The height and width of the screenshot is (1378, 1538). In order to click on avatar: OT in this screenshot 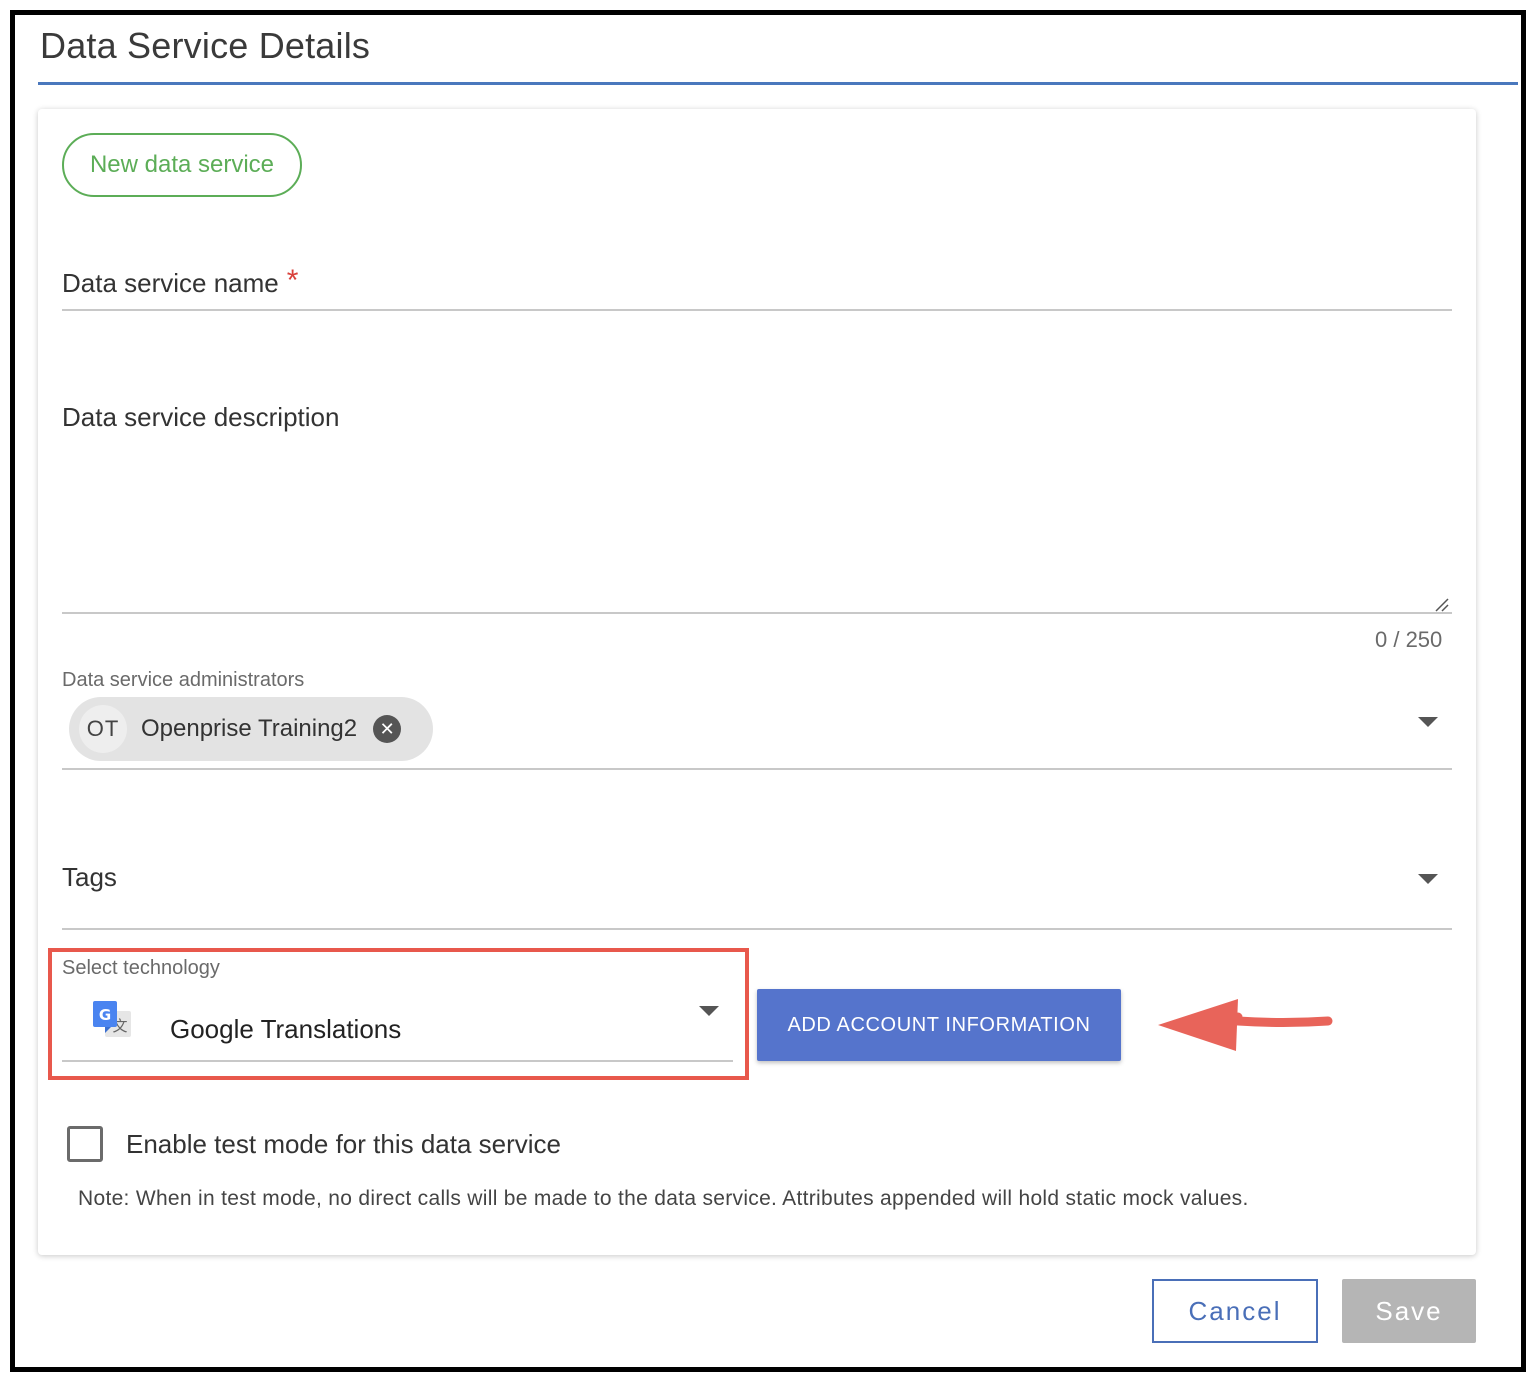, I will do `click(103, 729)`.